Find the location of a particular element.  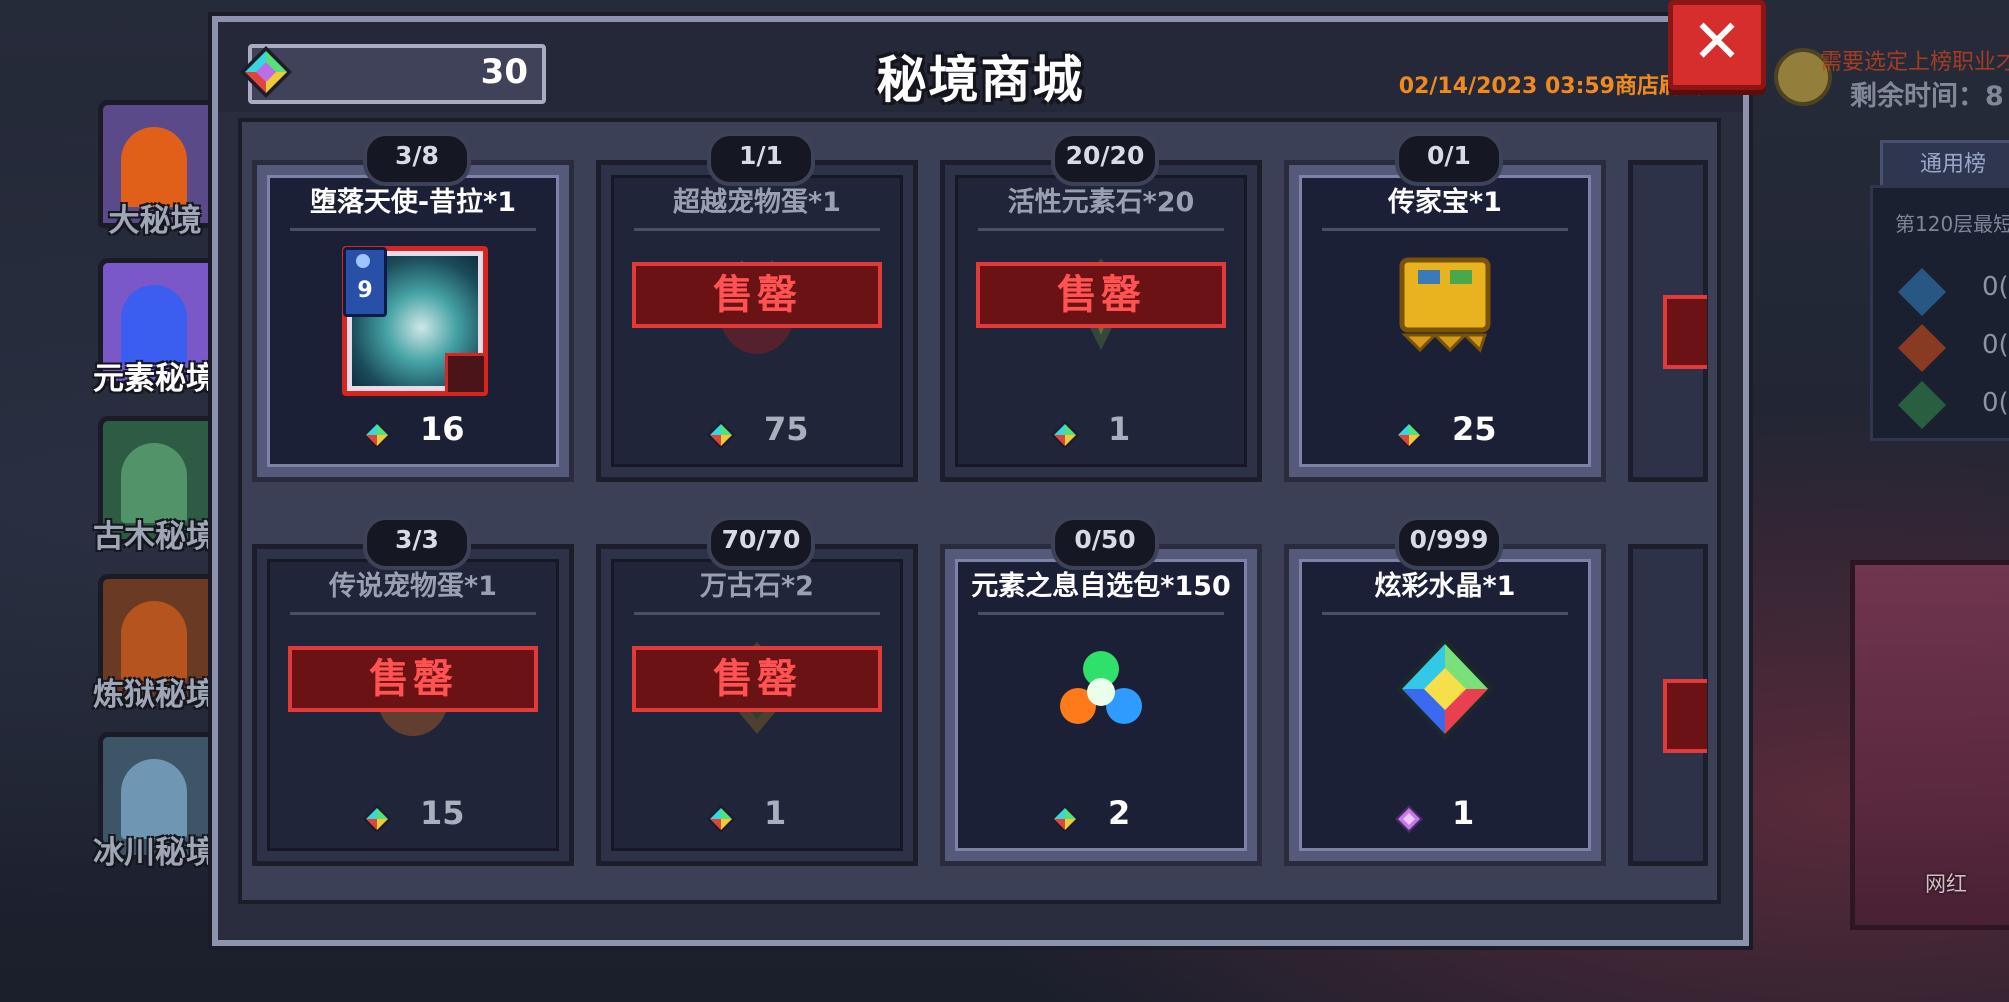

sidebar-item-element-realm: 元素秘境 is located at coordinates (155, 328).